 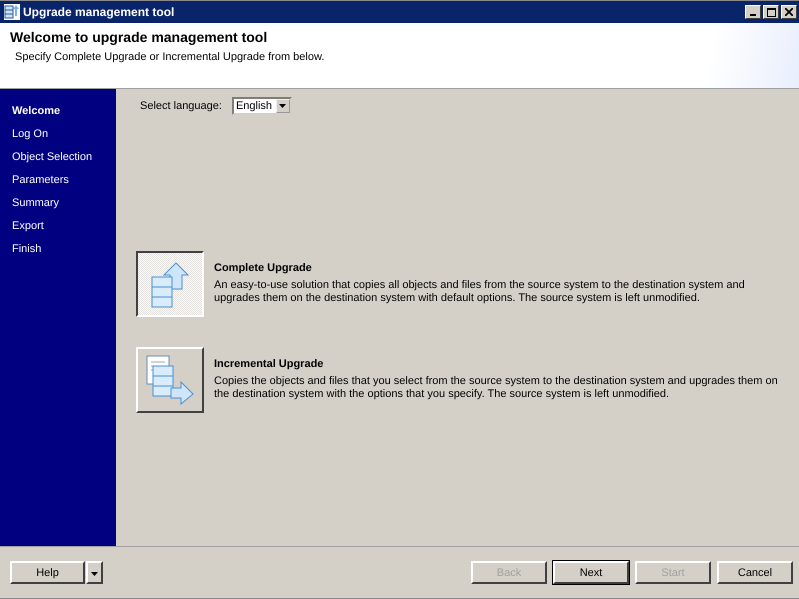 What do you see at coordinates (262, 106) in the screenshot?
I see `language-dropdown: English` at bounding box center [262, 106].